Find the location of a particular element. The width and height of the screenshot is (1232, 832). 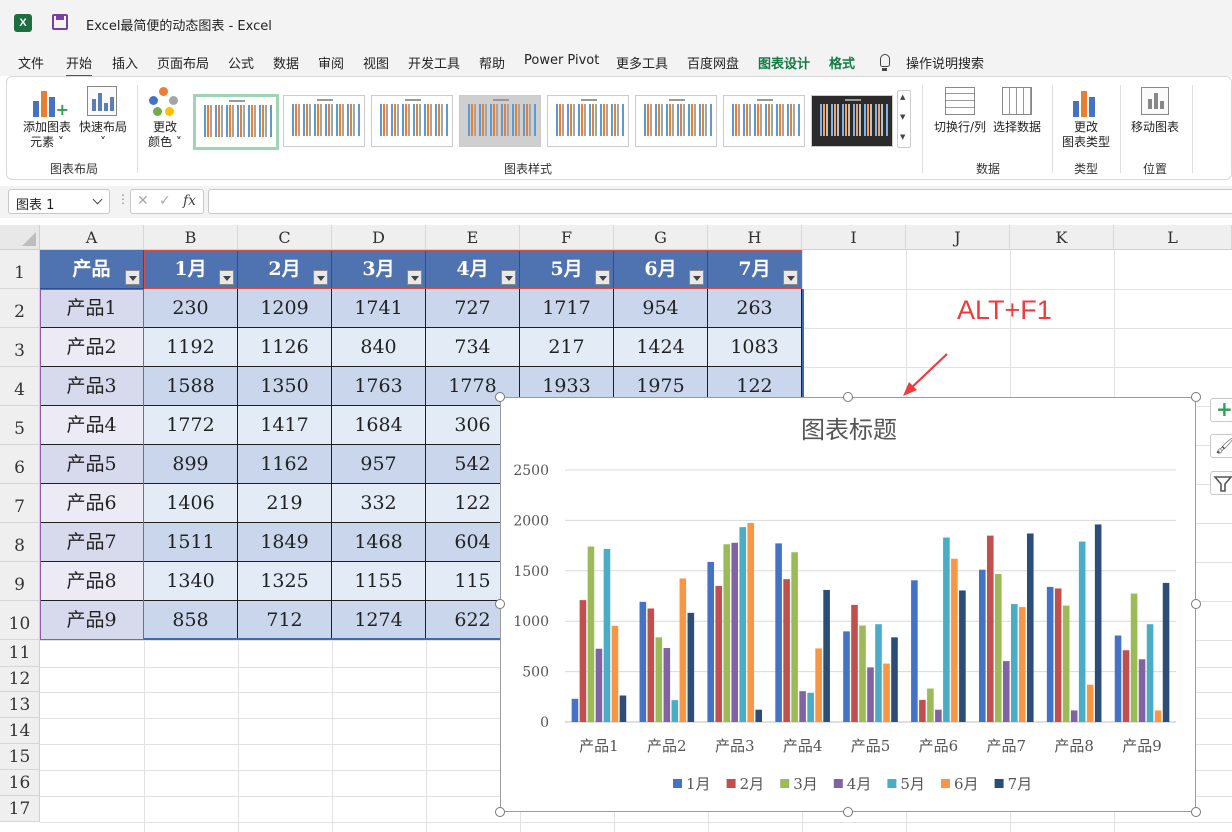

chart-filters-button is located at coordinates (1221, 483).